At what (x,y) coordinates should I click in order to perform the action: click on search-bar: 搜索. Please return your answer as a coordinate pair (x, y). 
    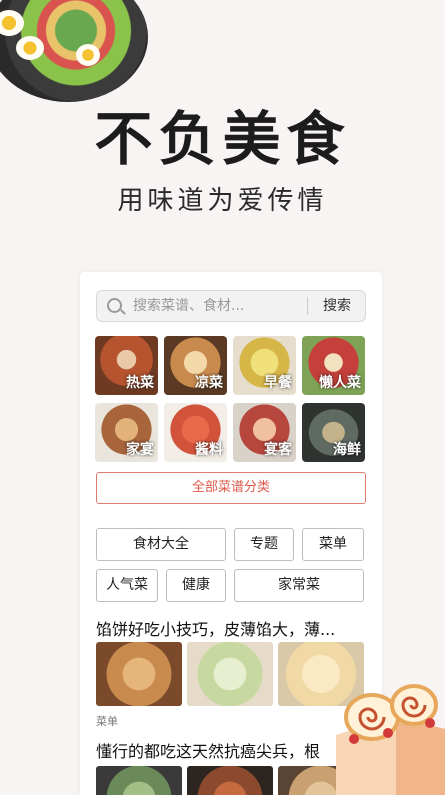
    Looking at the image, I should click on (231, 306).